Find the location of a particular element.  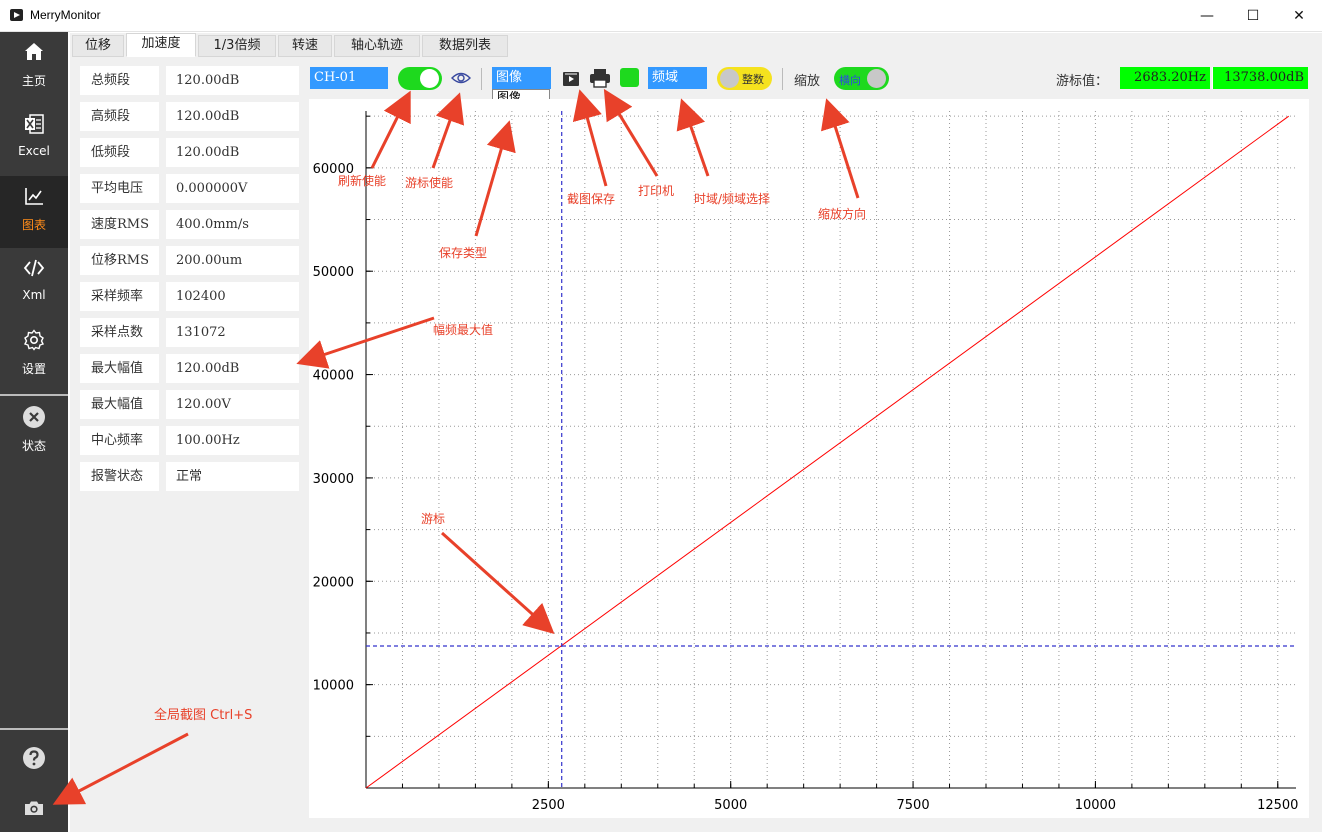

param-label: 报警状态 is located at coordinates (119, 476).